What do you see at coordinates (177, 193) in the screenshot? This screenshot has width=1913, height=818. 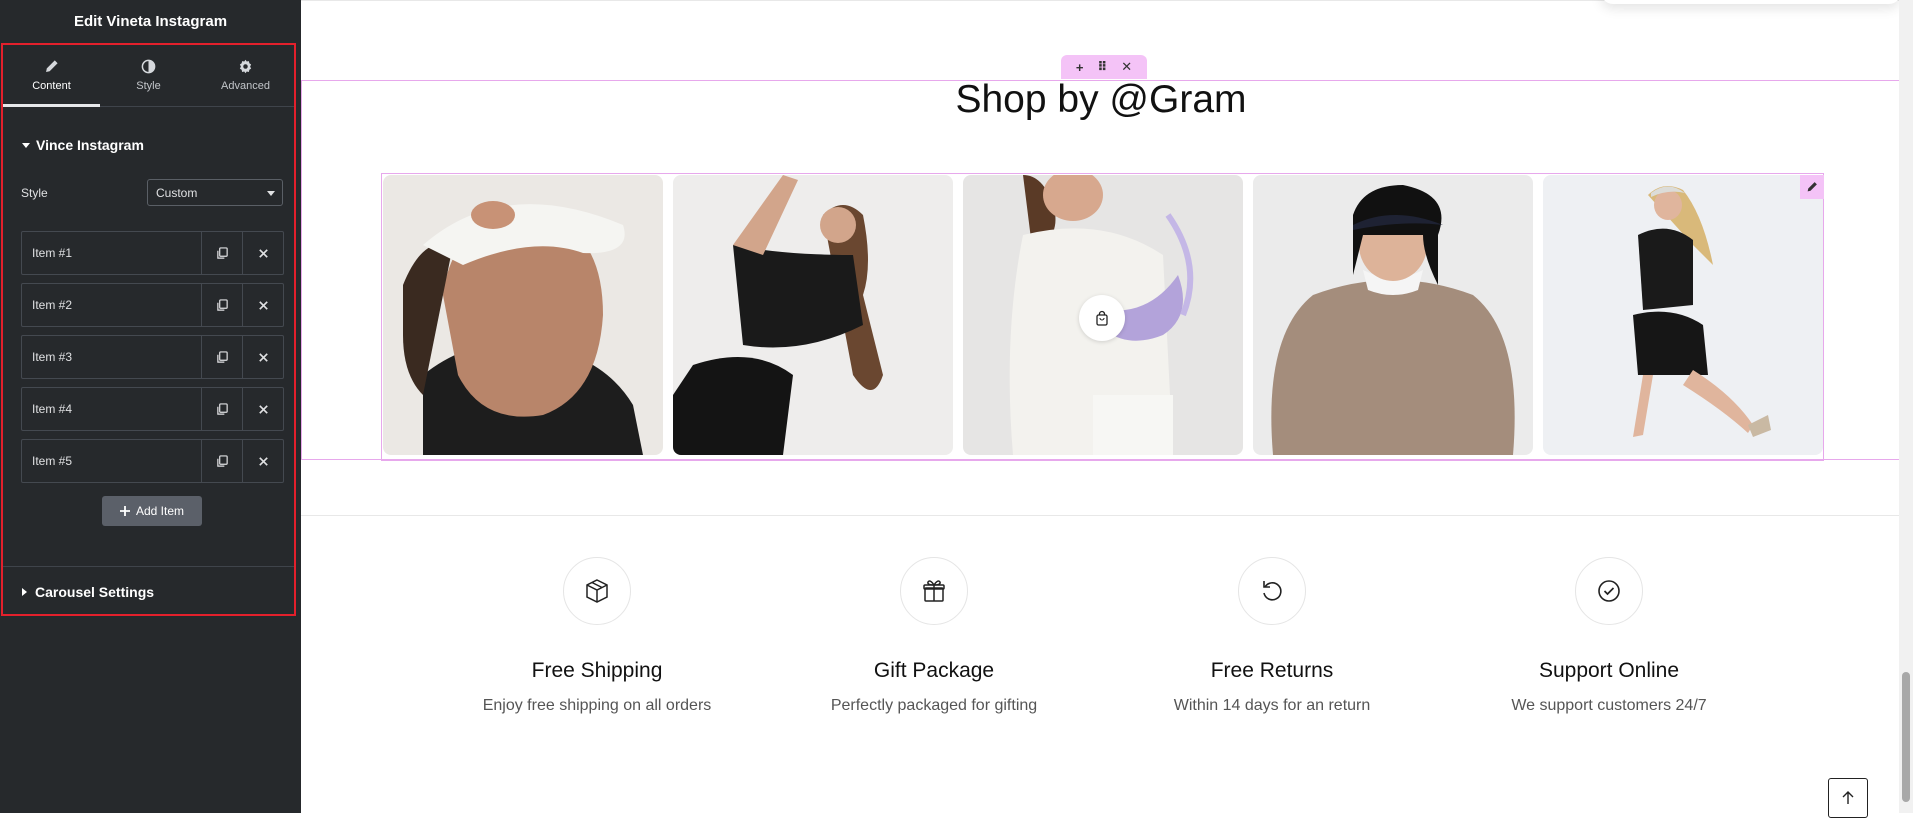 I see `style-select-value: Custom` at bounding box center [177, 193].